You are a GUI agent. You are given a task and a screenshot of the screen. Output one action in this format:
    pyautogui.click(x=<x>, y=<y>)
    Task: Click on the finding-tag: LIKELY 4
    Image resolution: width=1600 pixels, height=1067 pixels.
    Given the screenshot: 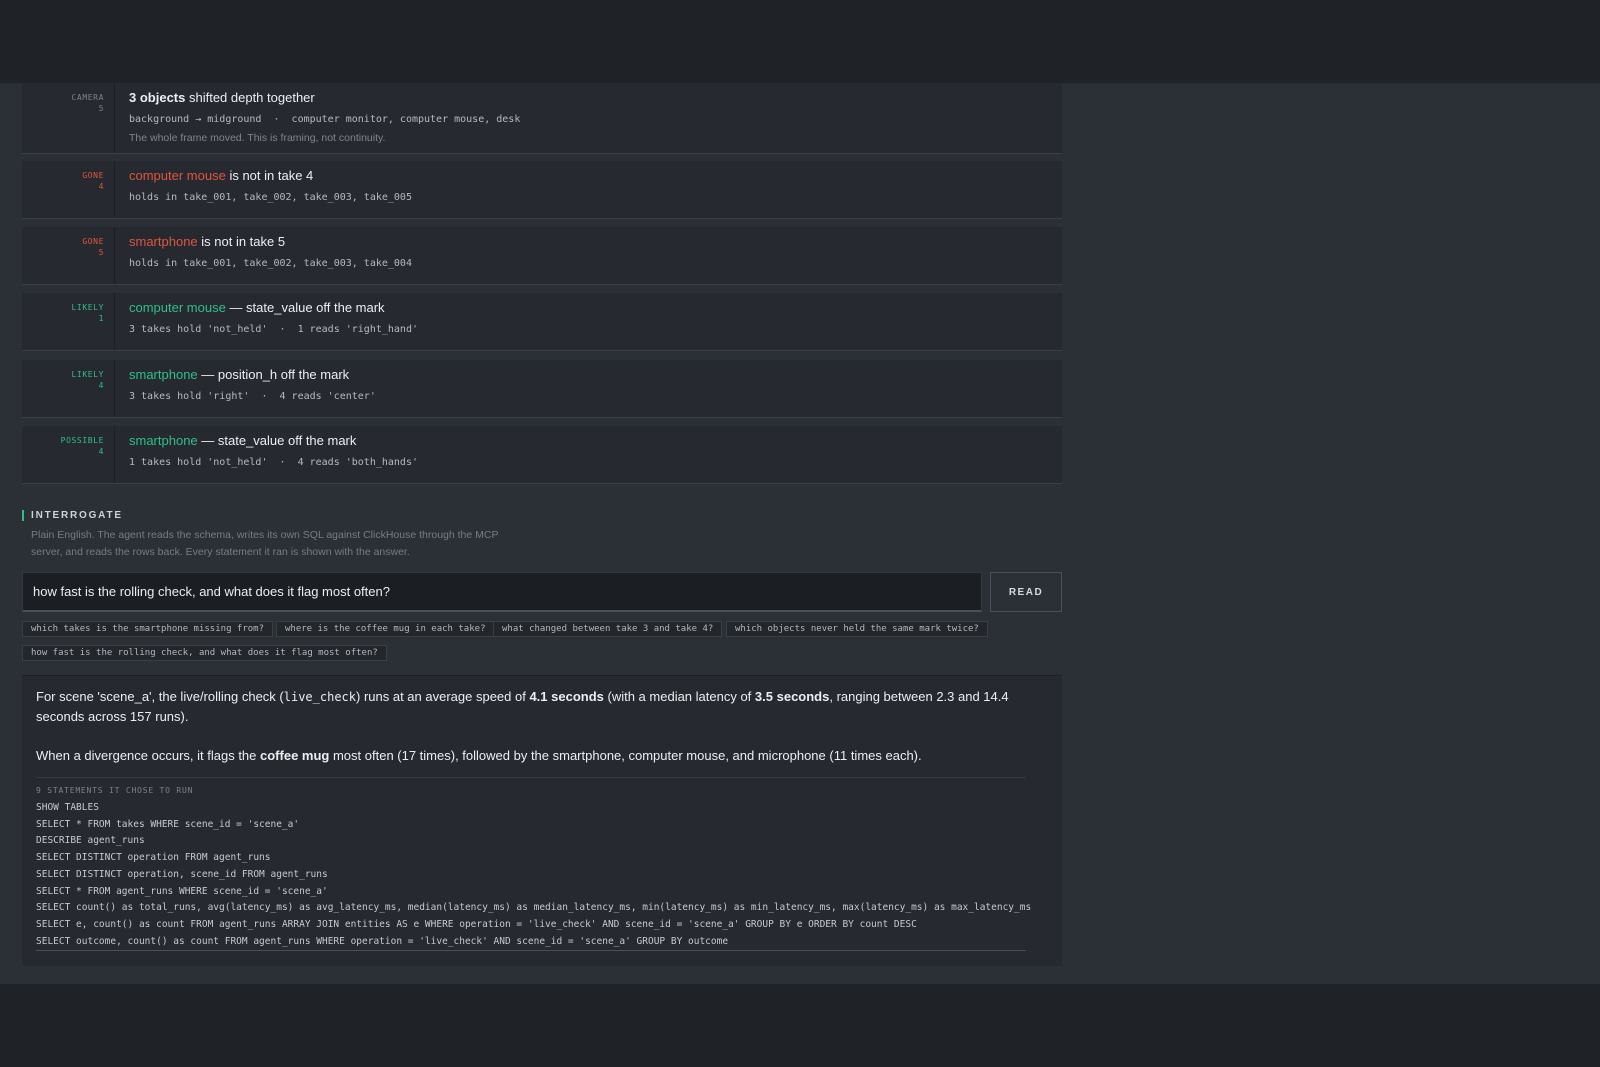 What is the action you would take?
    pyautogui.click(x=68, y=388)
    